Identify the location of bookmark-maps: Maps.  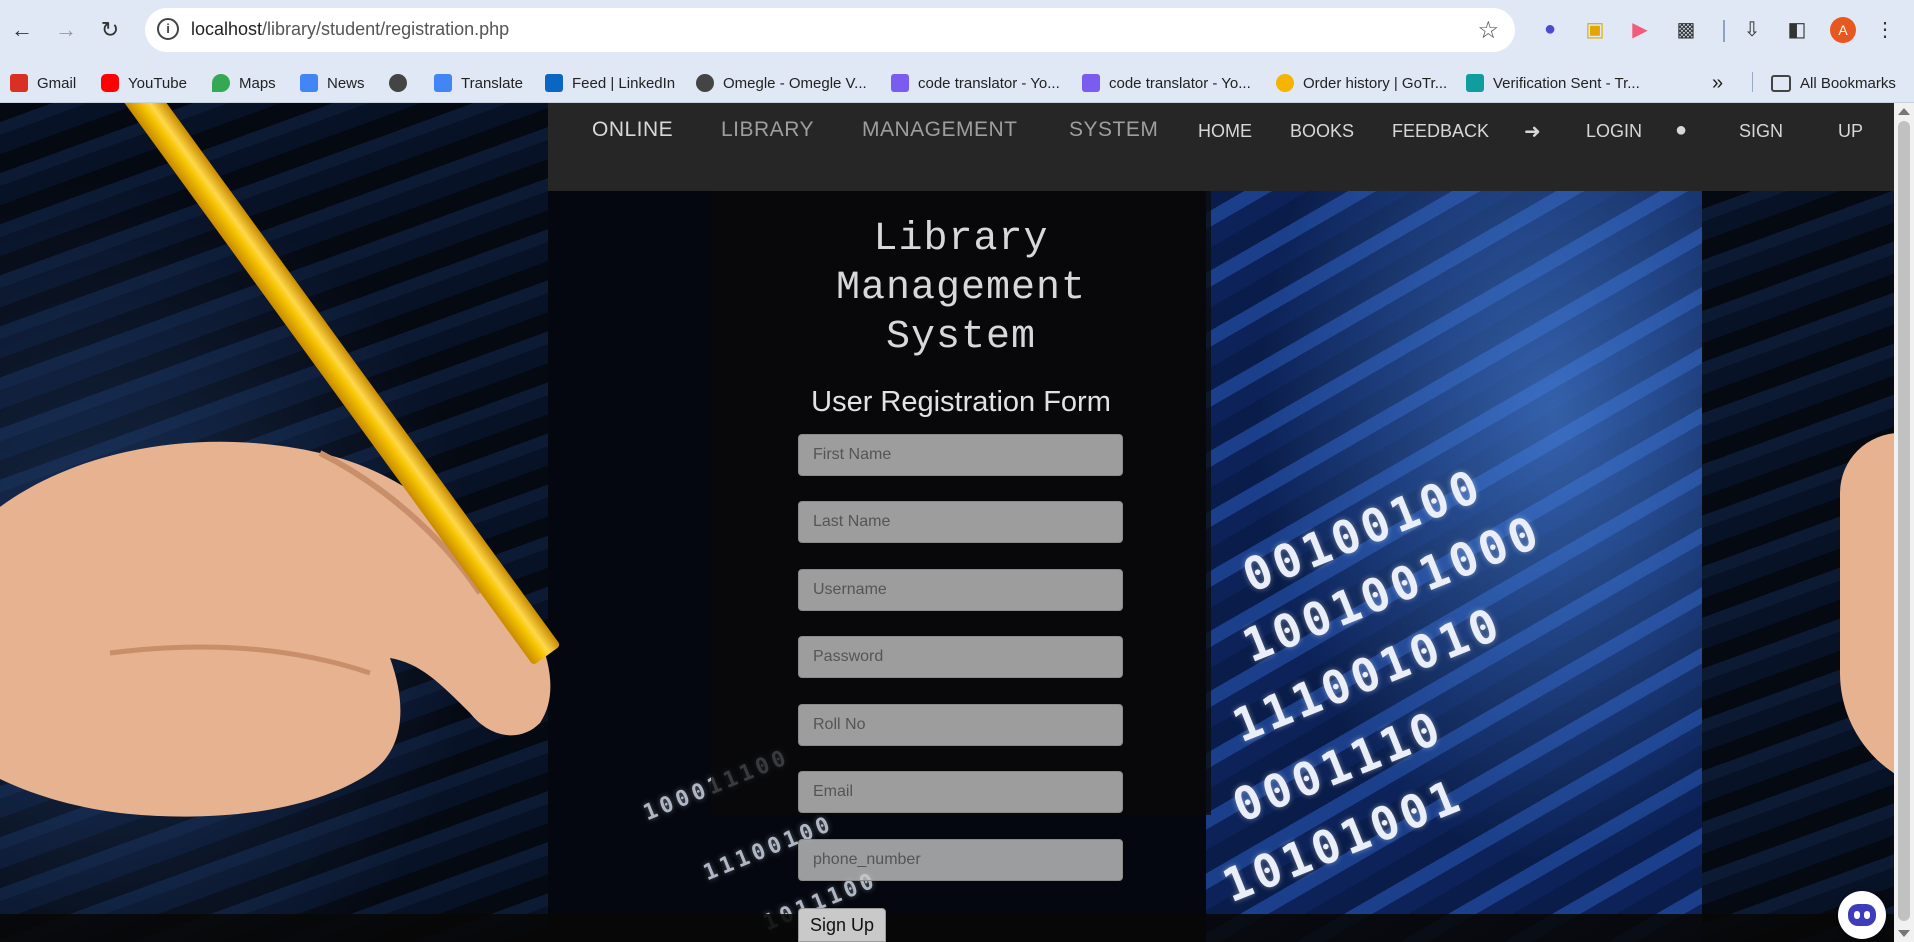
(244, 83).